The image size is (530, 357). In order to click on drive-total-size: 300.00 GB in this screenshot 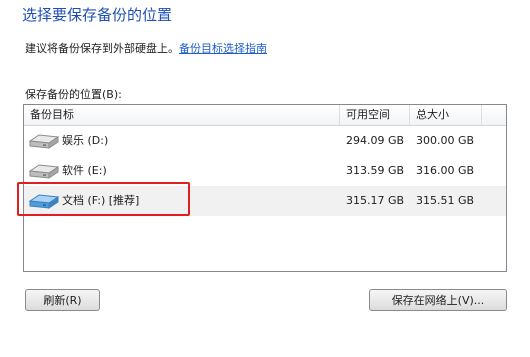, I will do `click(445, 140)`.